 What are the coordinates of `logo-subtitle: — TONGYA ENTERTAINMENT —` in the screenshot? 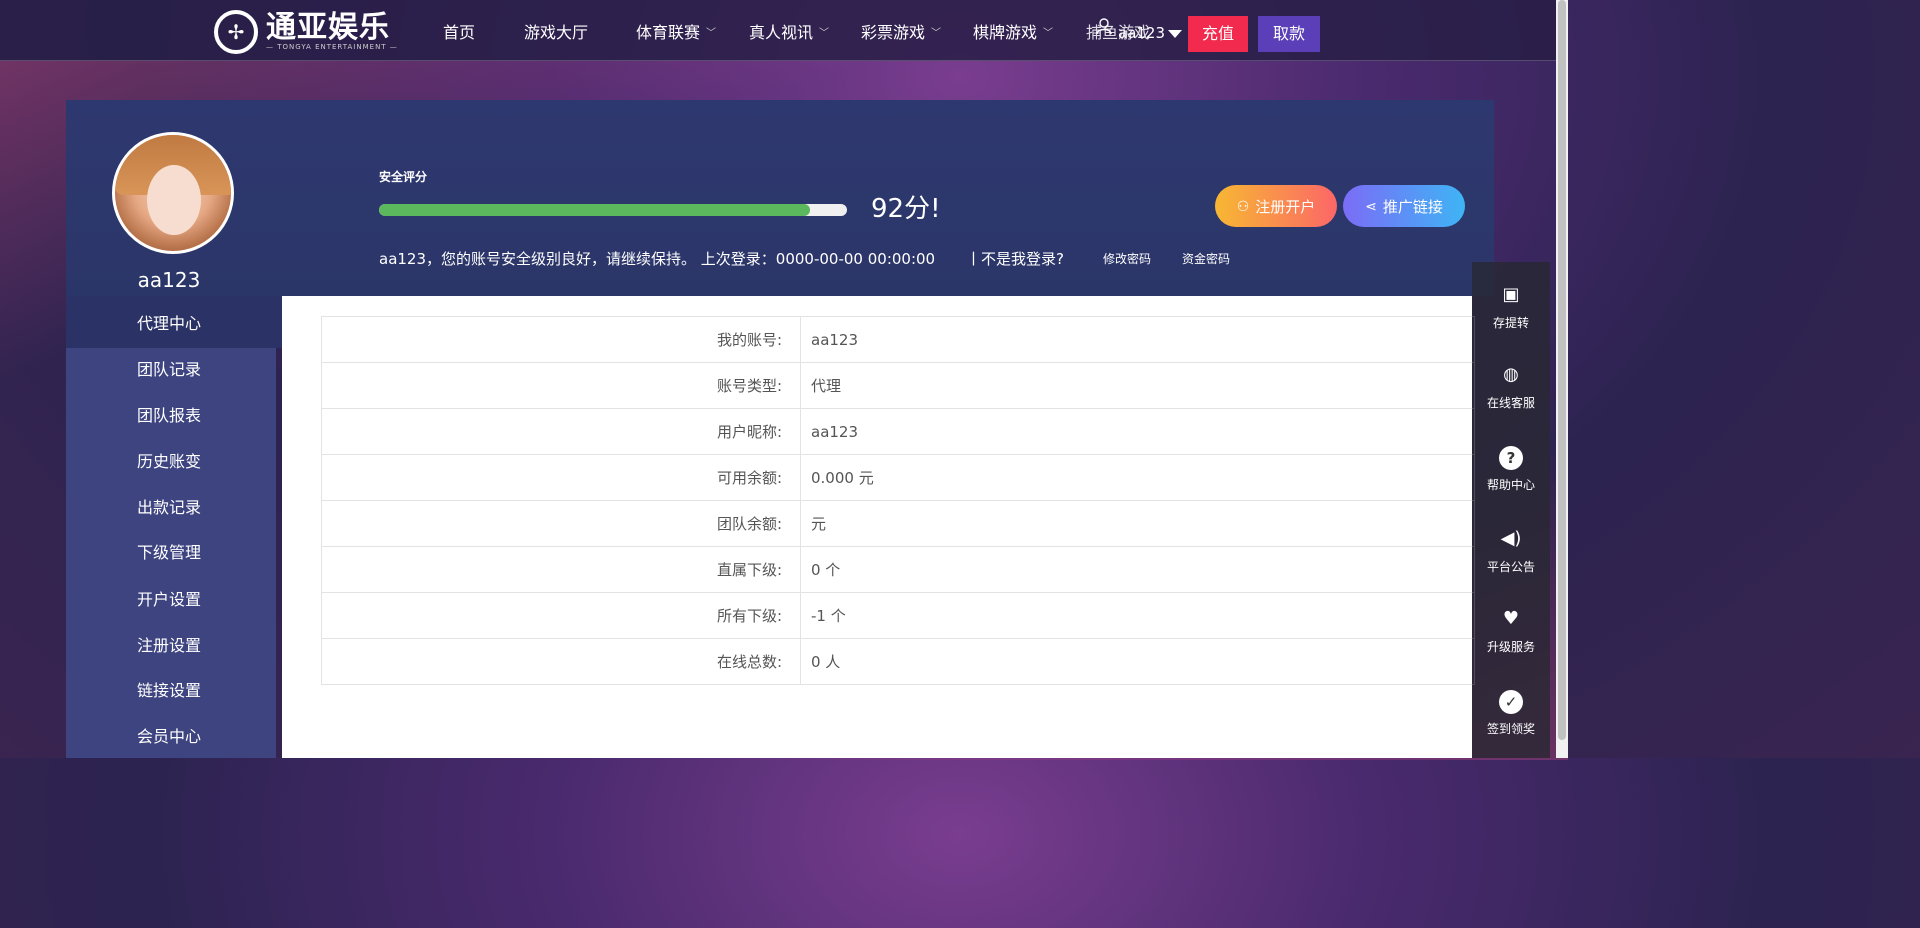 It's located at (332, 46).